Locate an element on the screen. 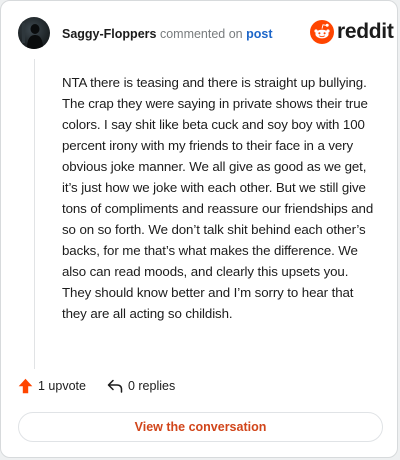  comment-actions: 1 upvote 0 replies is located at coordinates (96, 386).